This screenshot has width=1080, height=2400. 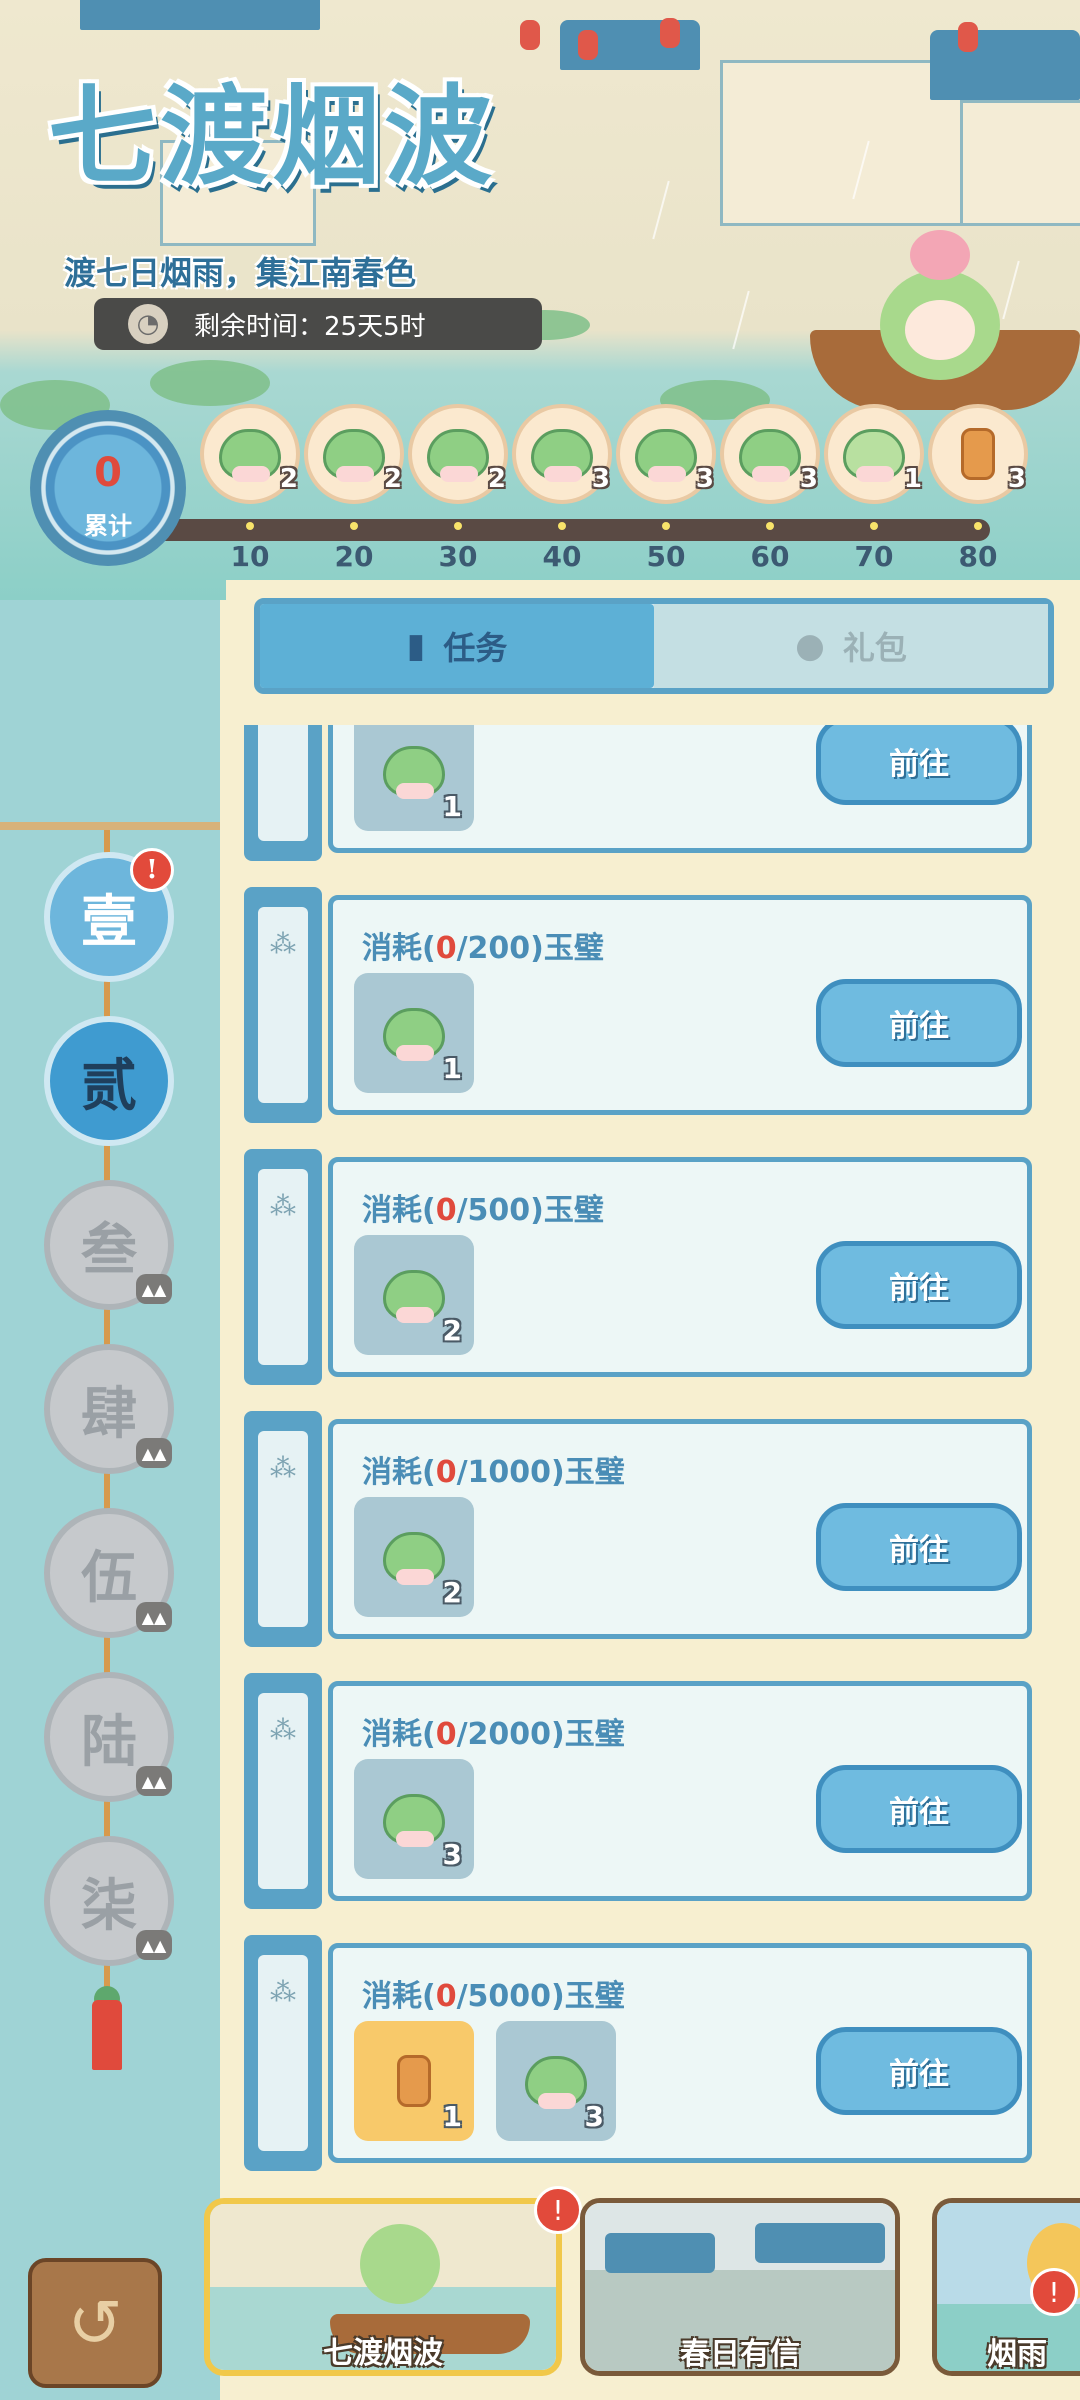 What do you see at coordinates (109, 1249) in the screenshot?
I see `chapter-label: 叁` at bounding box center [109, 1249].